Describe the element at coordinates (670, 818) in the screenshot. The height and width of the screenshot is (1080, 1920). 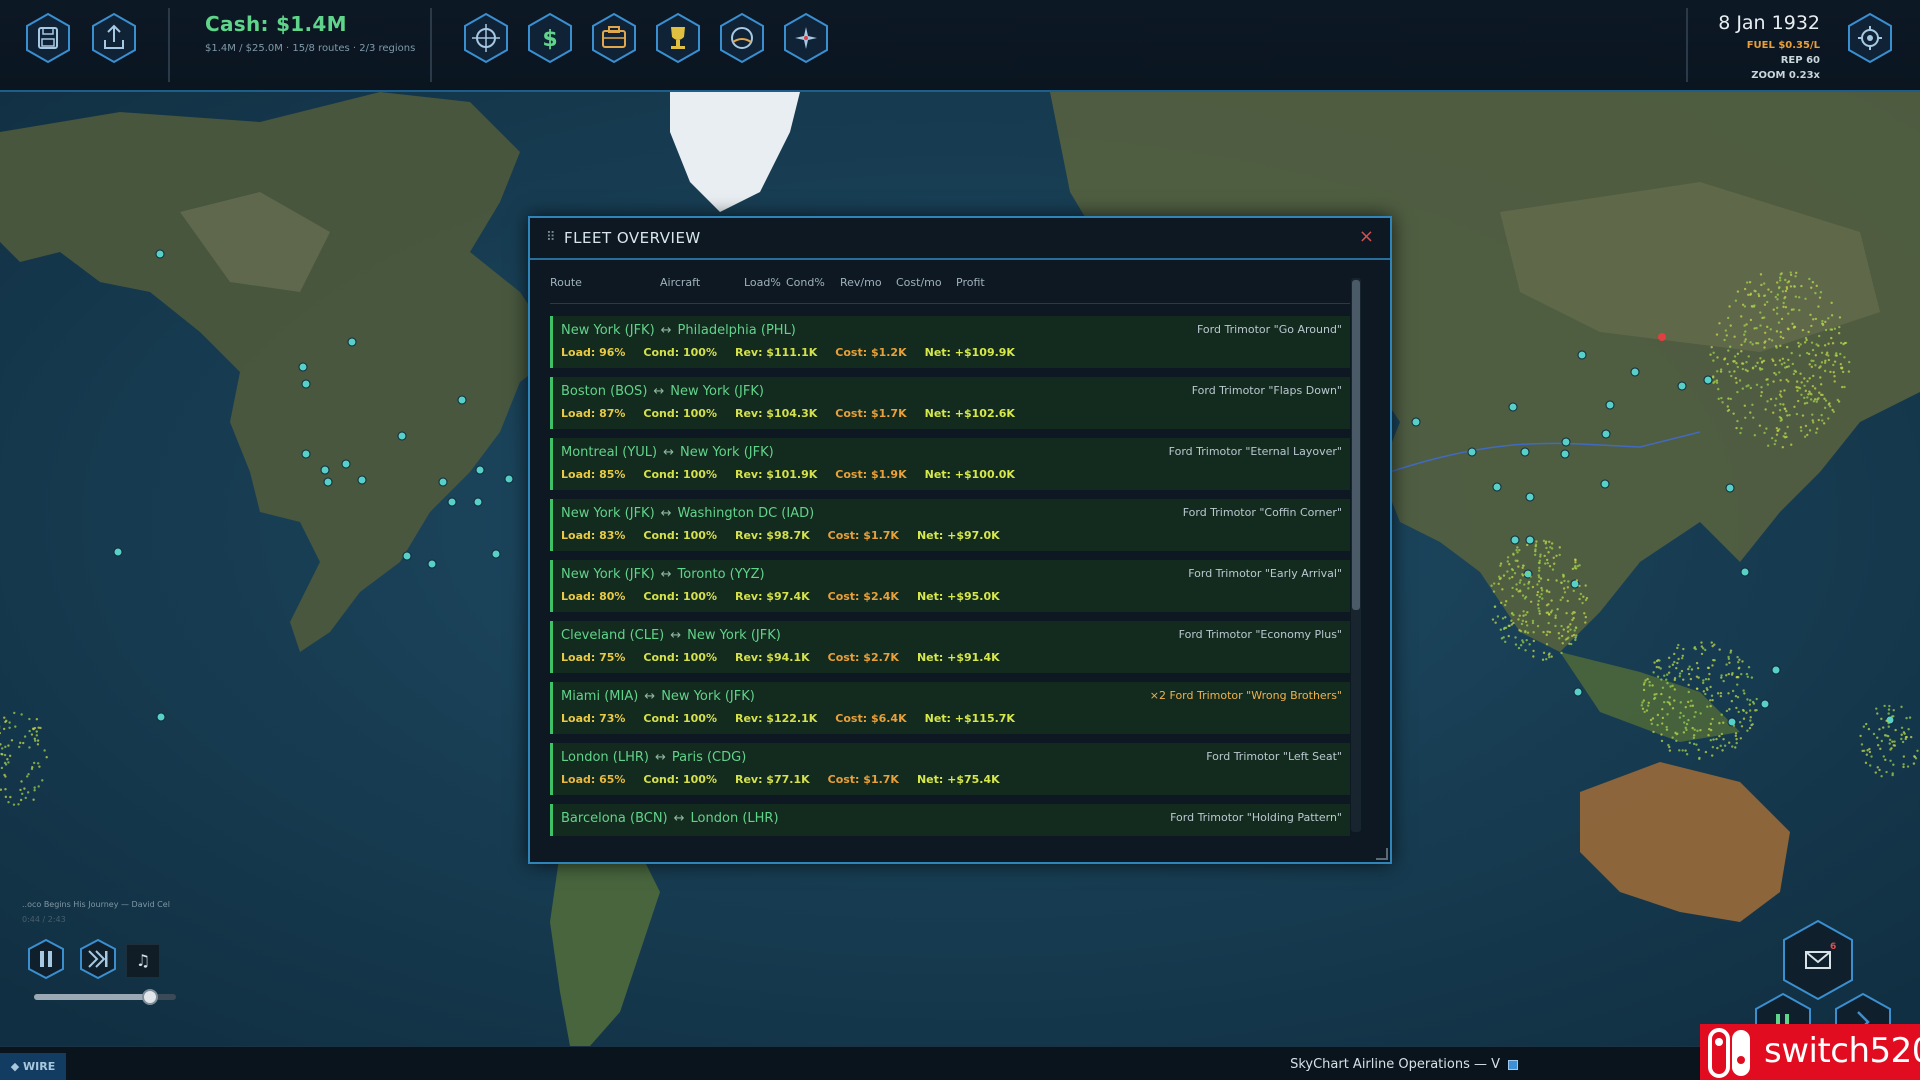
I see `route-name: Barcelona (BCN) ↔ London (LHR)` at that location.